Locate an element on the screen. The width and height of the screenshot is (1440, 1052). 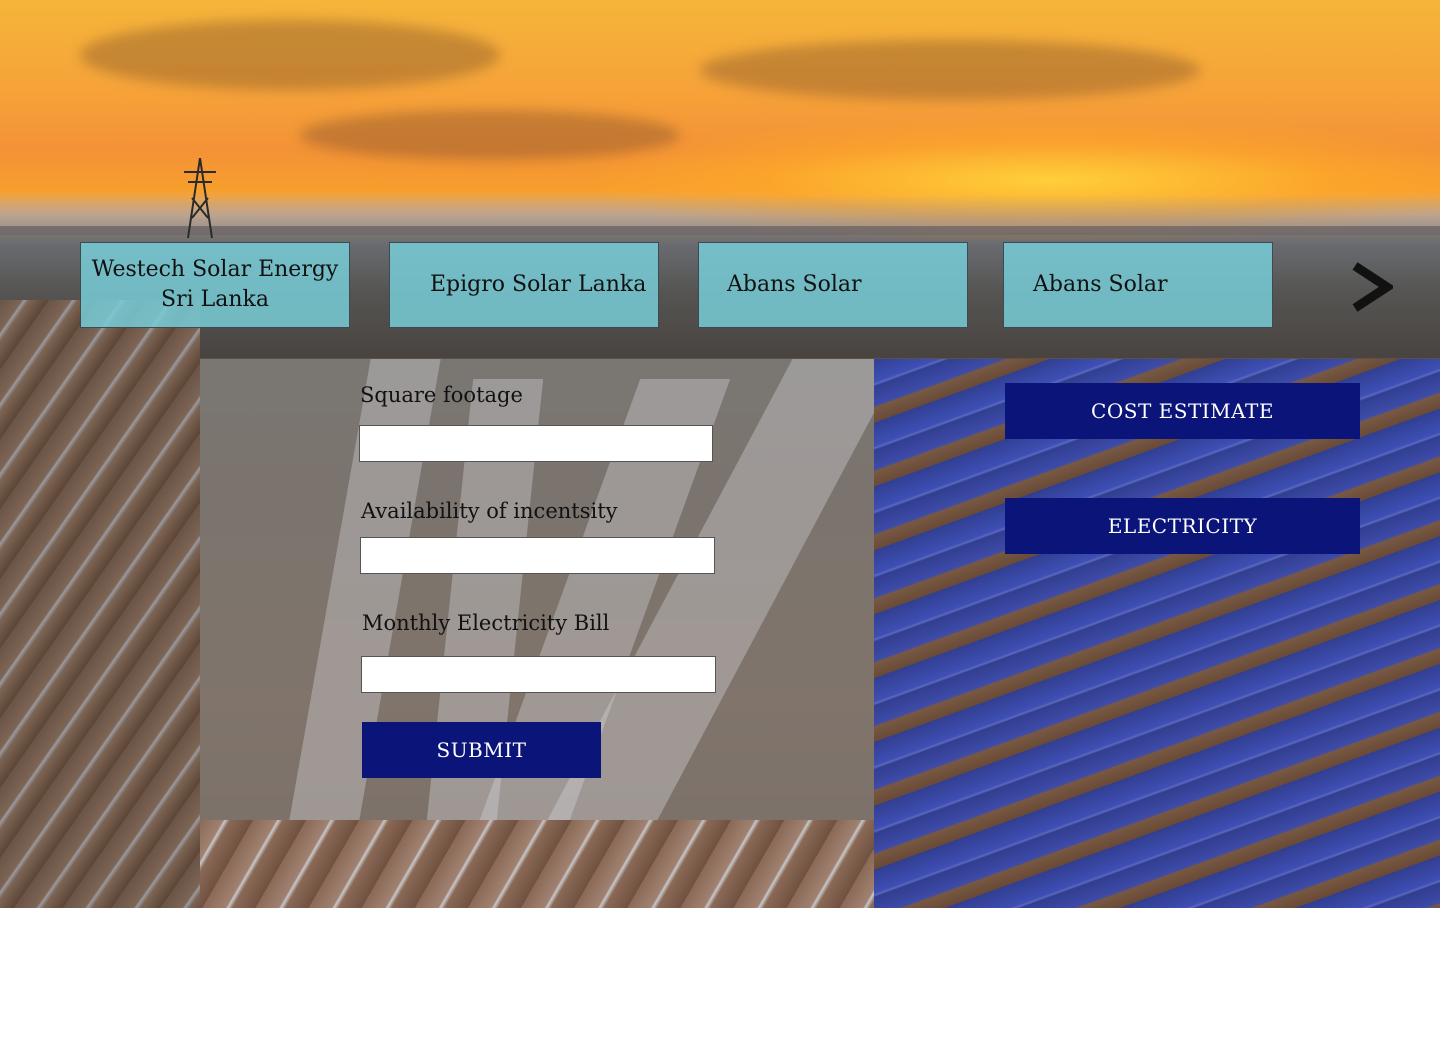
electricity-button: ELECTRICITY is located at coordinates (1182, 526).